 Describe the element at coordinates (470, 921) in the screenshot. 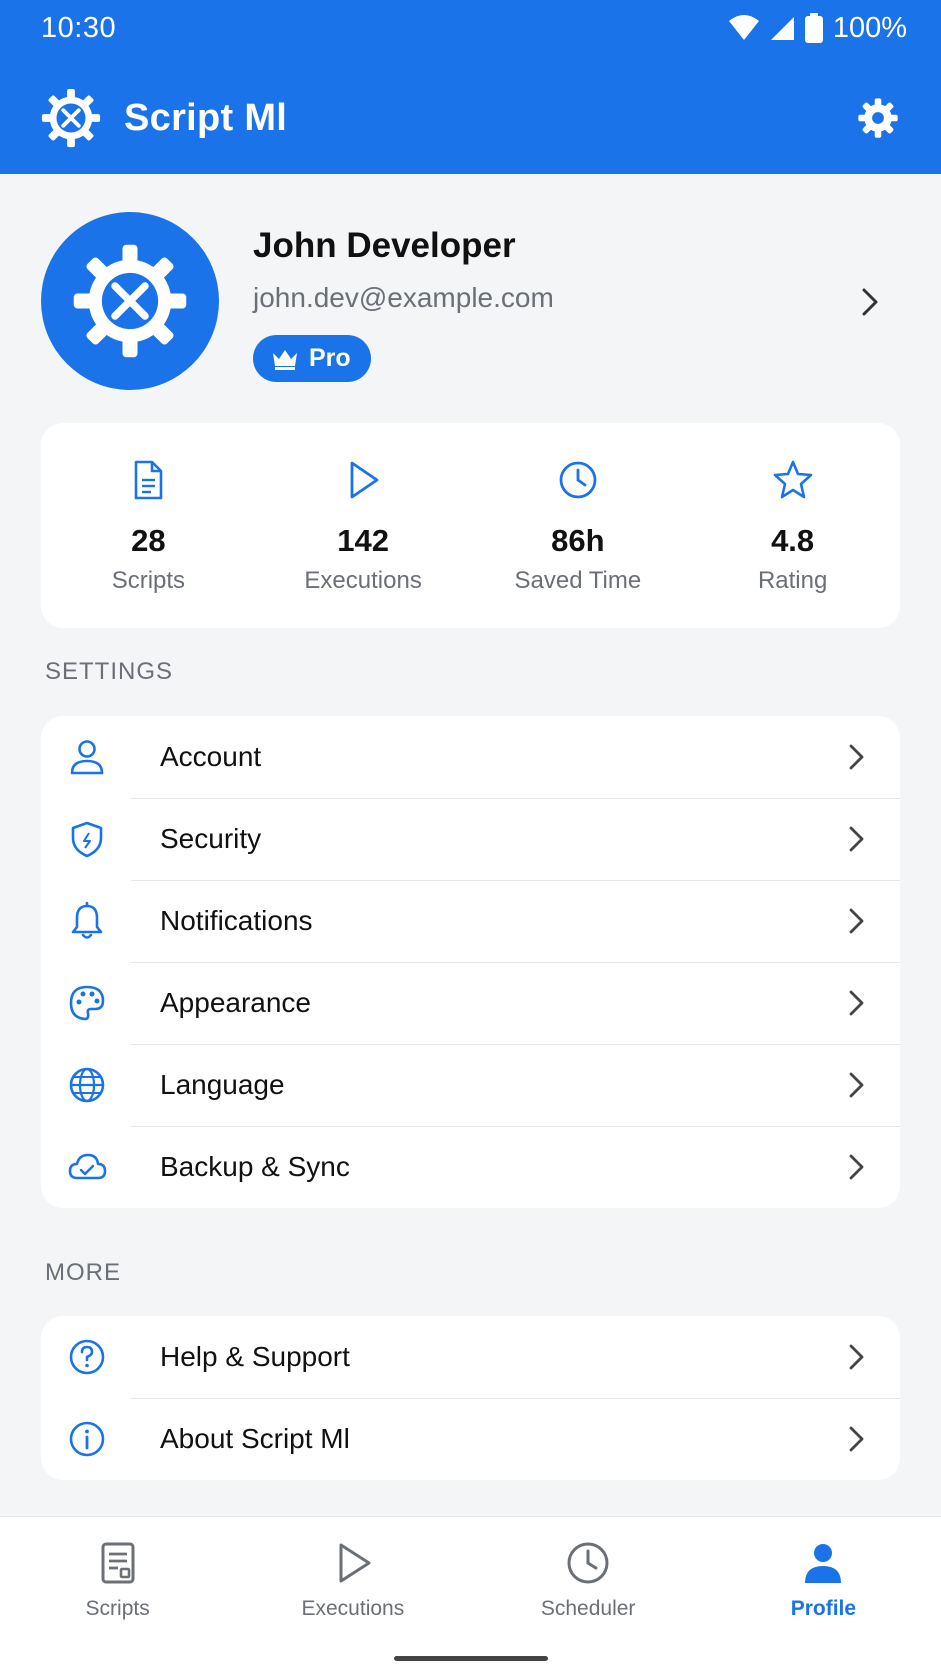

I see `settings-item-notifications: Notifications` at that location.